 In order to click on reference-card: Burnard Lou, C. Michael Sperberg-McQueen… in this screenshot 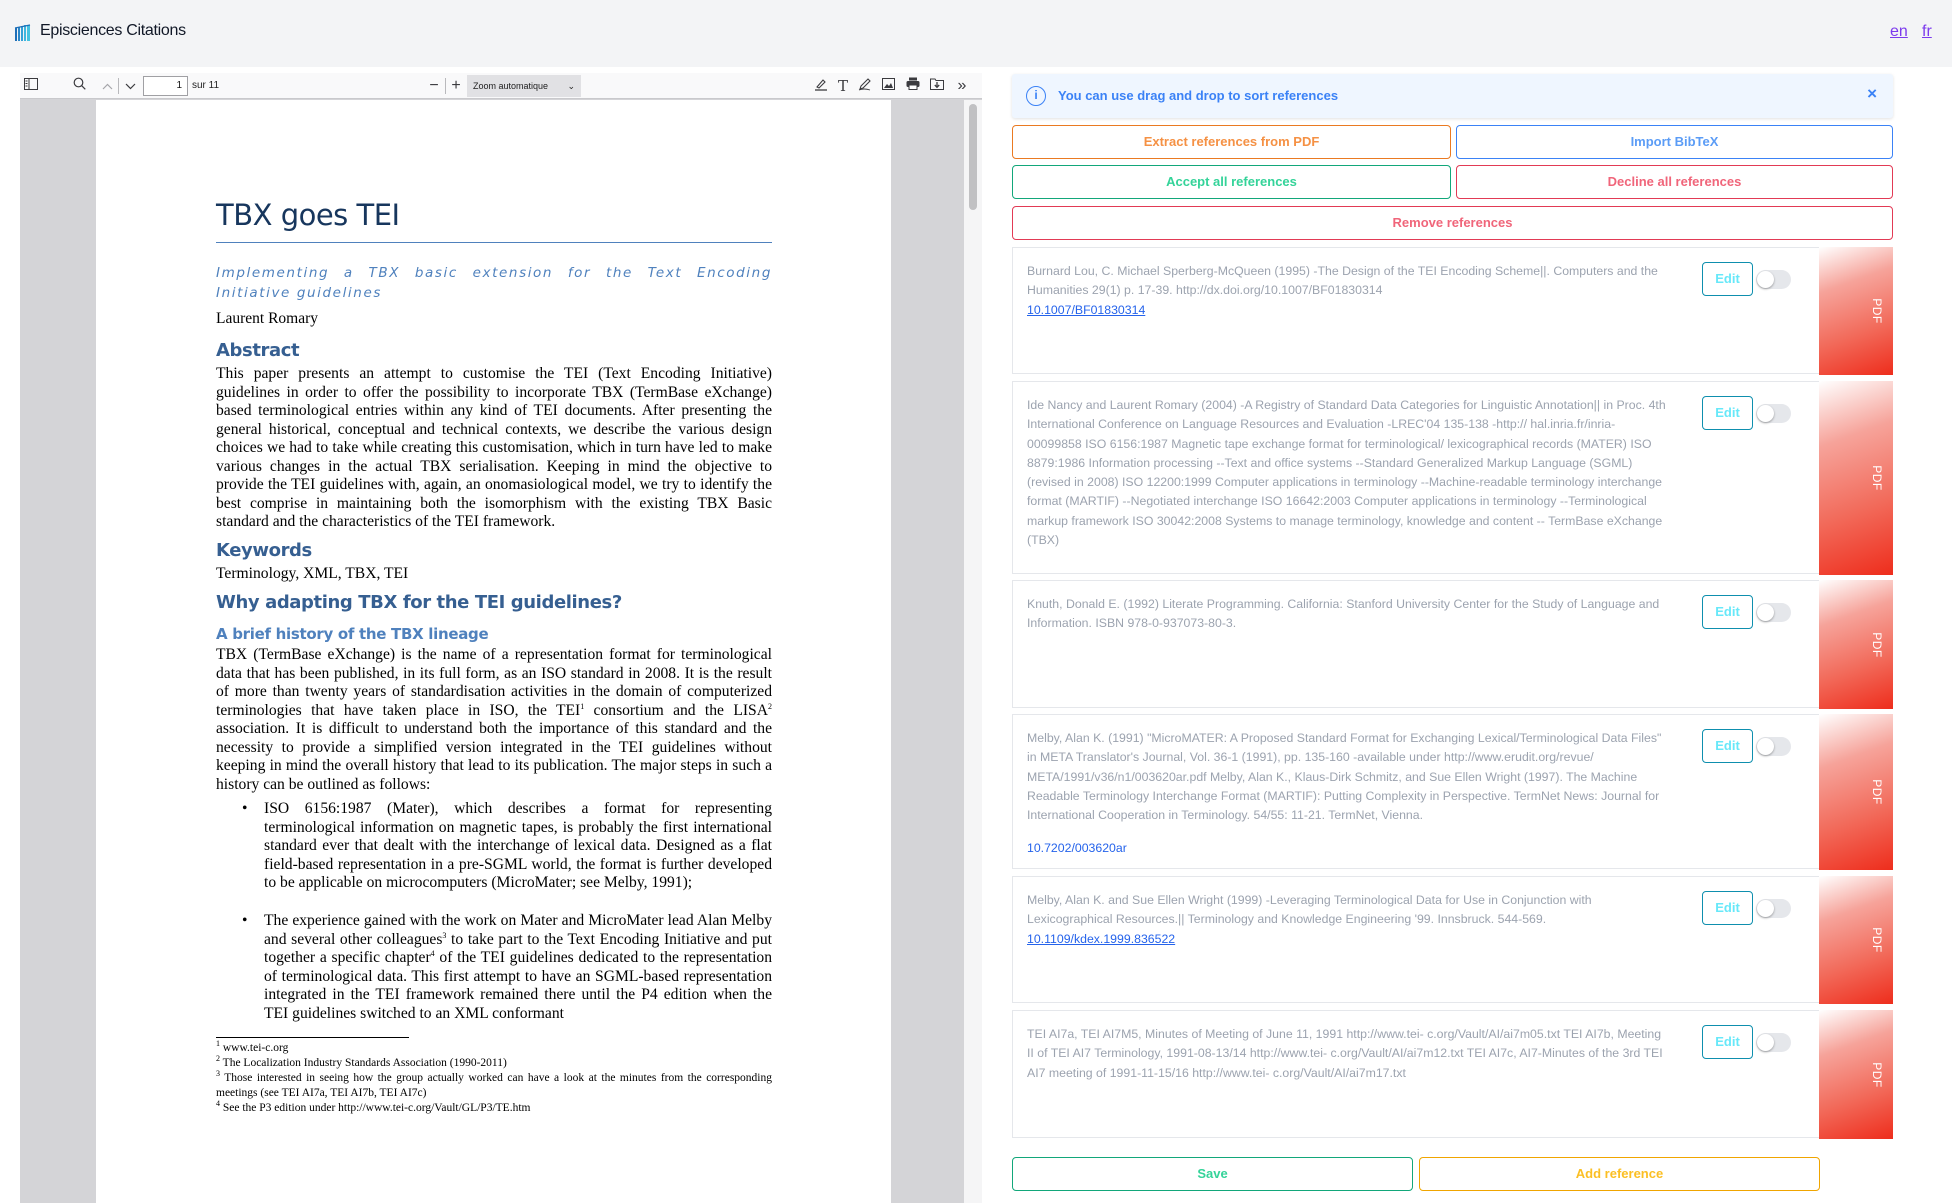, I will do `click(1452, 311)`.